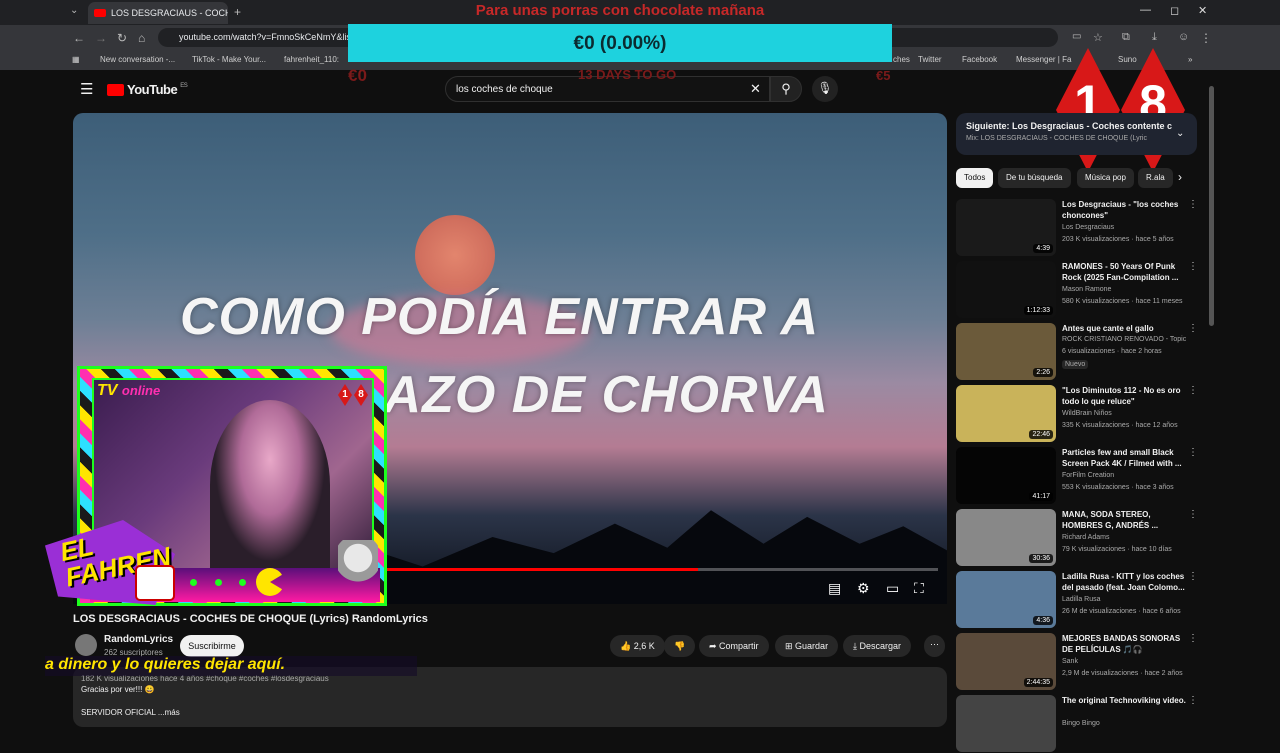 This screenshot has width=1280, height=753. I want to click on youtube-logo: YouTube ES, so click(147, 89).